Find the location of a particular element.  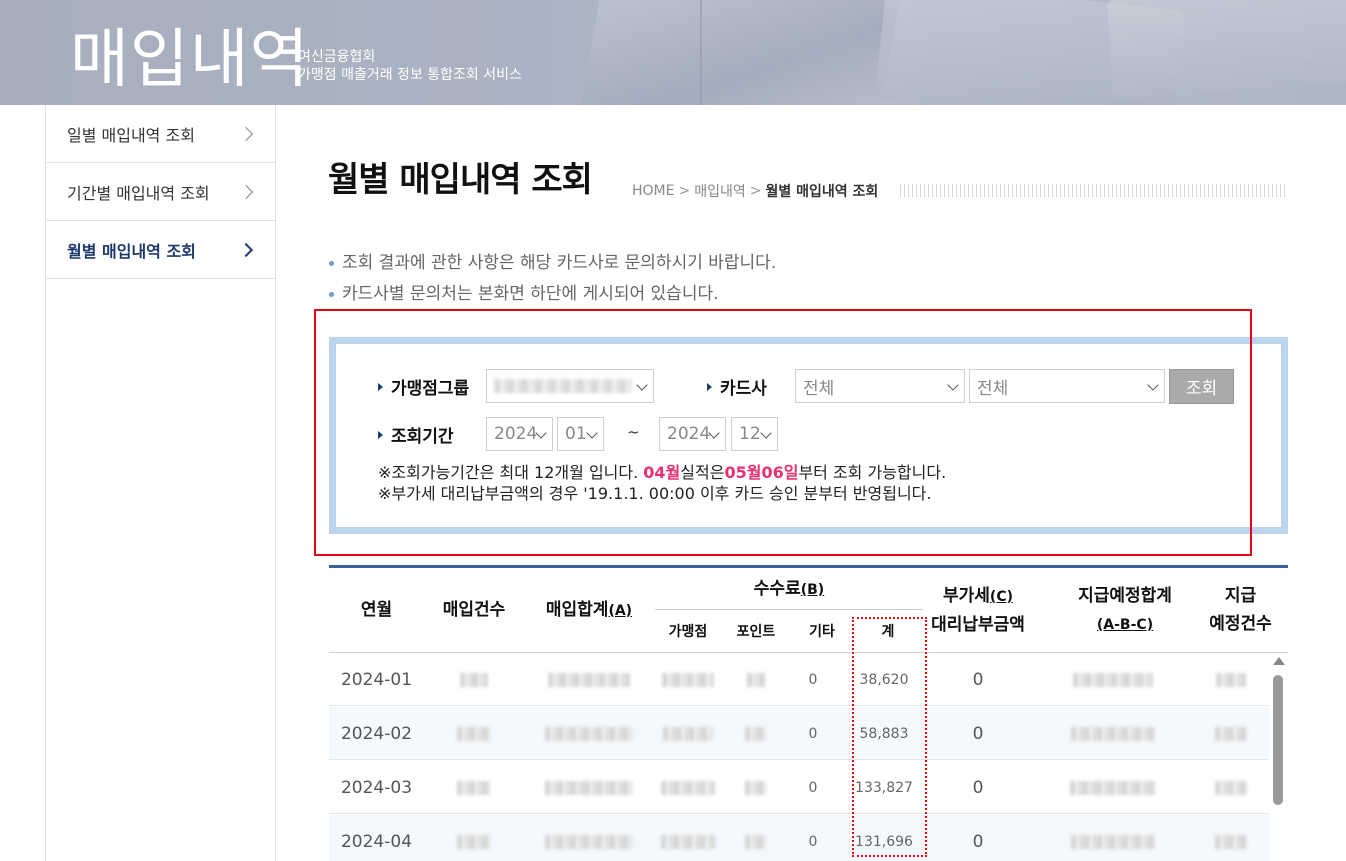

cell-month: 2024-04 is located at coordinates (376, 841).